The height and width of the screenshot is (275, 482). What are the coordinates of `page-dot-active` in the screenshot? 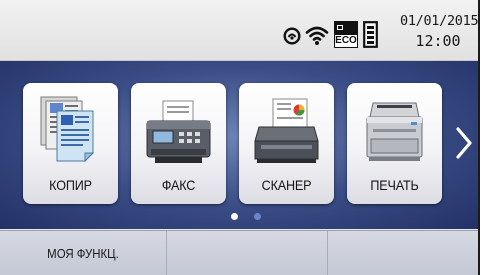 It's located at (234, 216).